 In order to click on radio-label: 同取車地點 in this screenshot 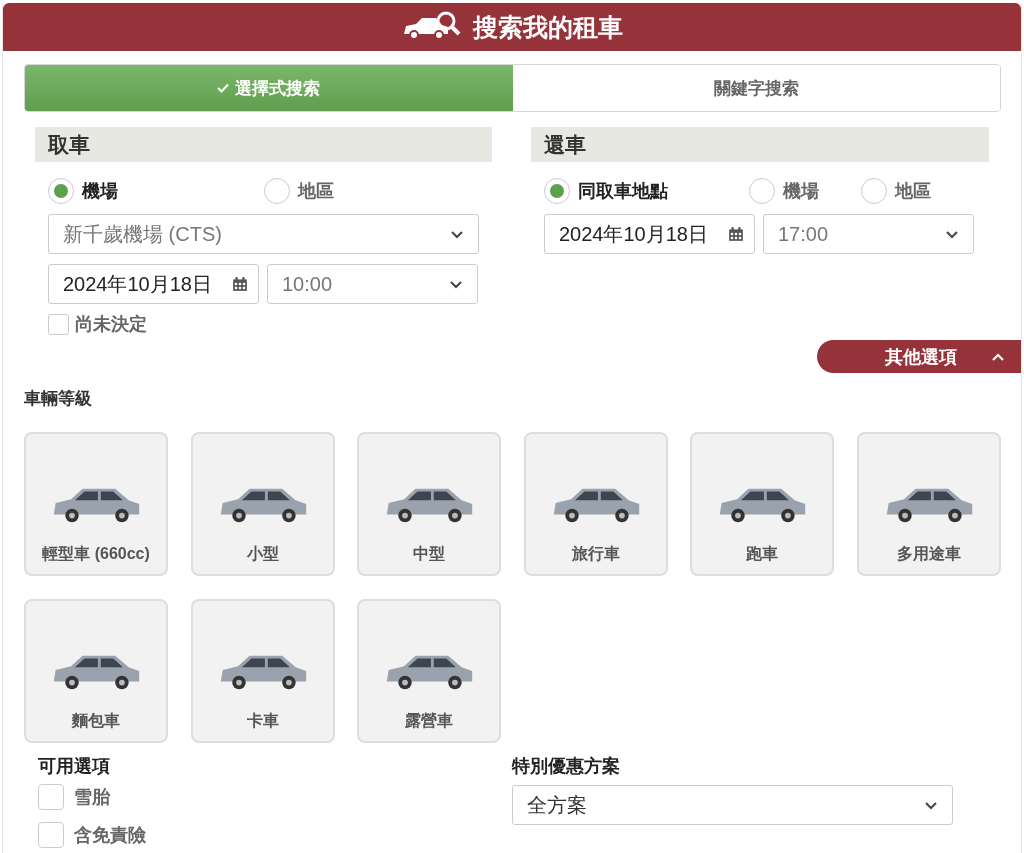, I will do `click(623, 191)`.